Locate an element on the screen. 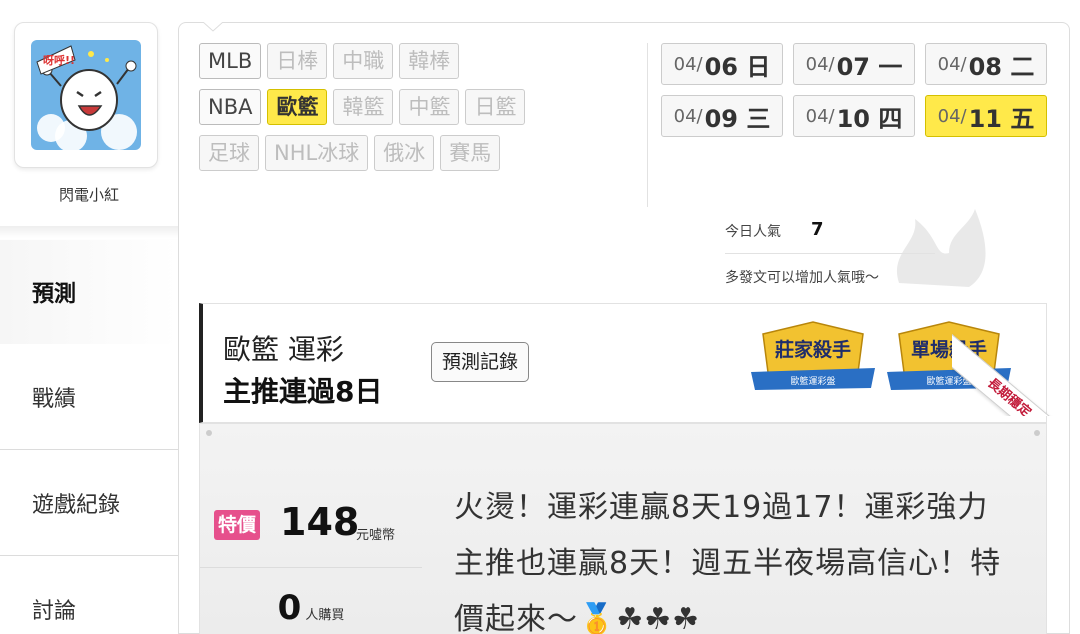 Image resolution: width=1080 pixels, height=634 pixels. buyers-count: 0 人購買 is located at coordinates (311, 608).